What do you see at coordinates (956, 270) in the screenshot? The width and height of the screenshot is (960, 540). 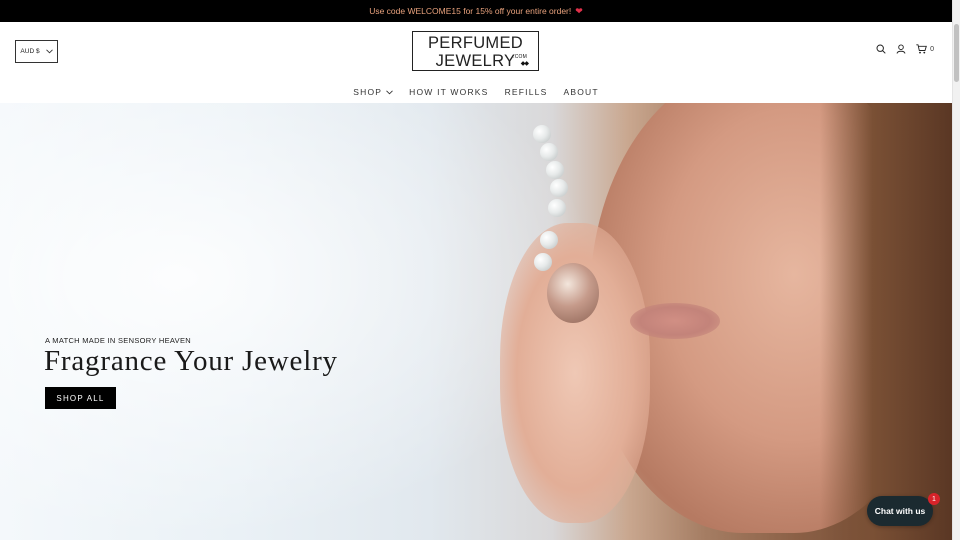 I see `scrollbar` at bounding box center [956, 270].